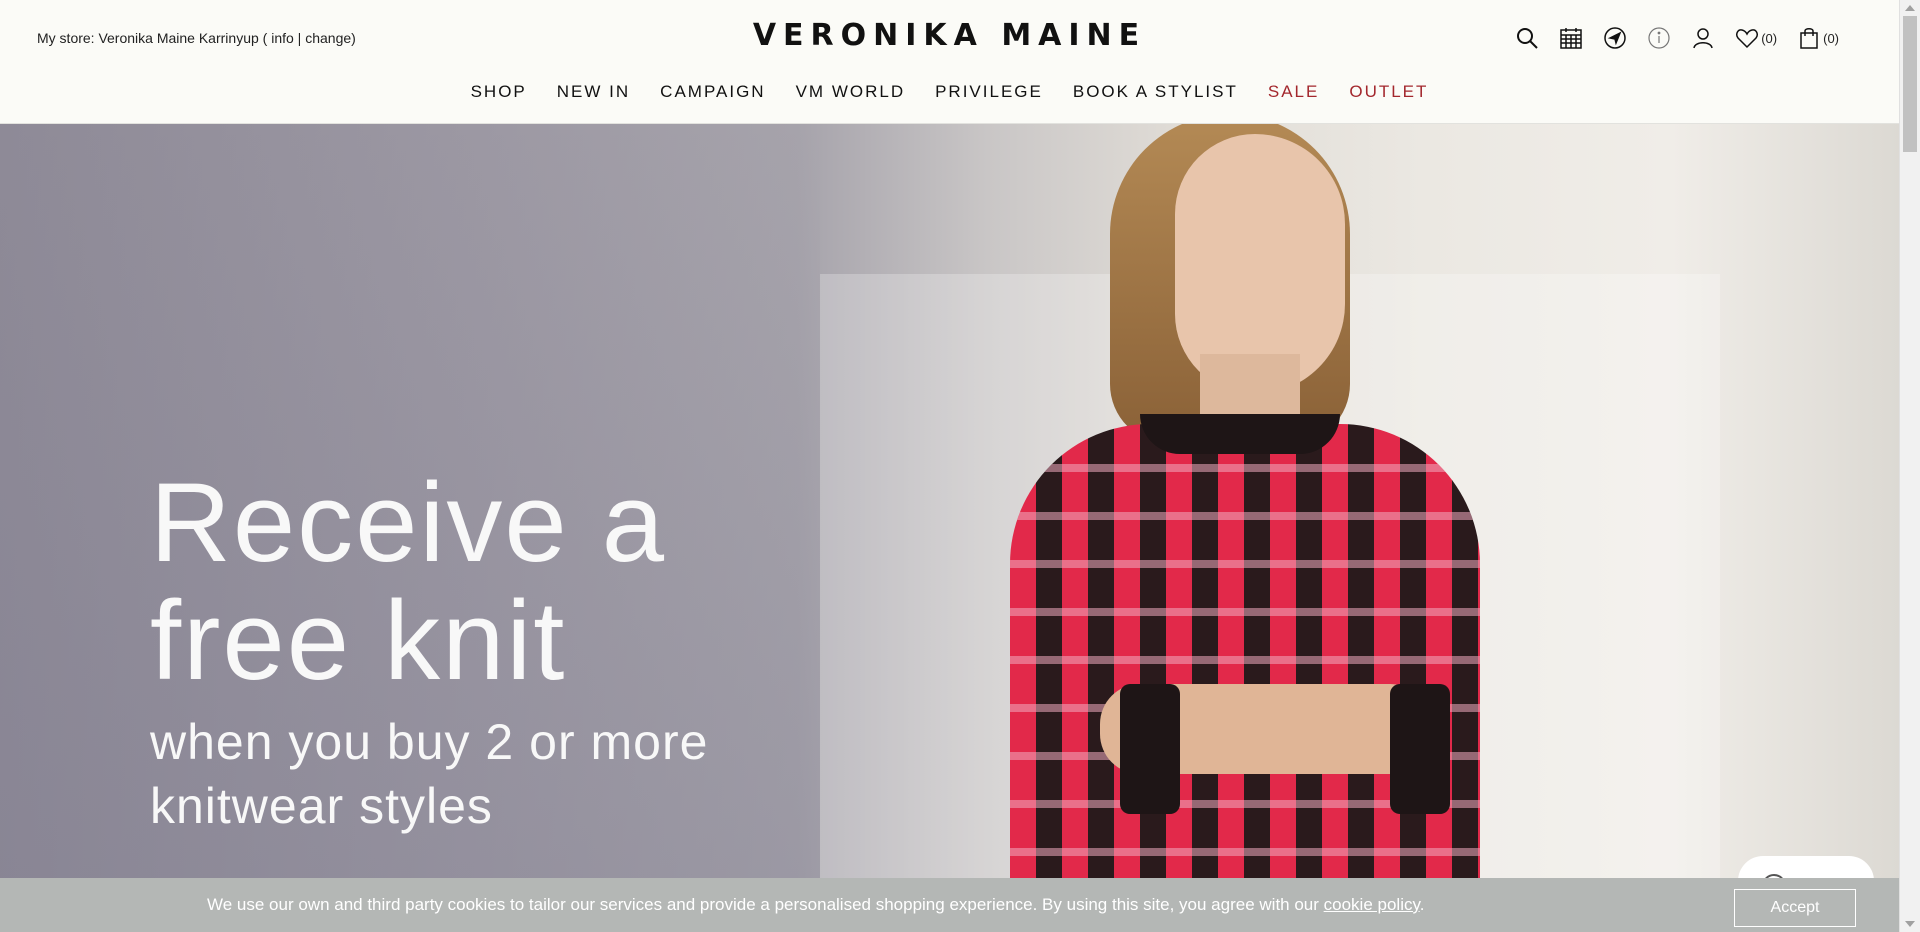 Image resolution: width=1920 pixels, height=932 pixels. What do you see at coordinates (358, 640) in the screenshot?
I see `hero-line-2: free knit` at bounding box center [358, 640].